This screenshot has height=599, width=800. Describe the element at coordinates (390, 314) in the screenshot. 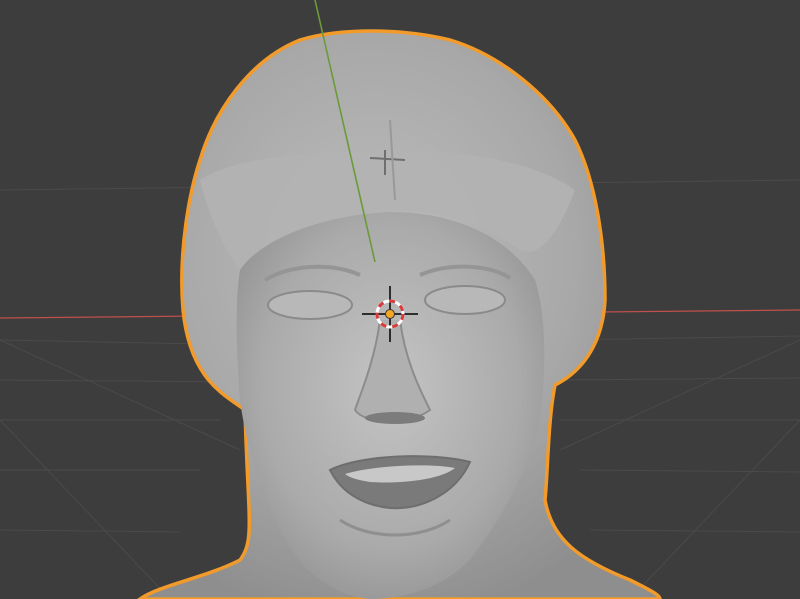

I see `object-origin-dot` at that location.